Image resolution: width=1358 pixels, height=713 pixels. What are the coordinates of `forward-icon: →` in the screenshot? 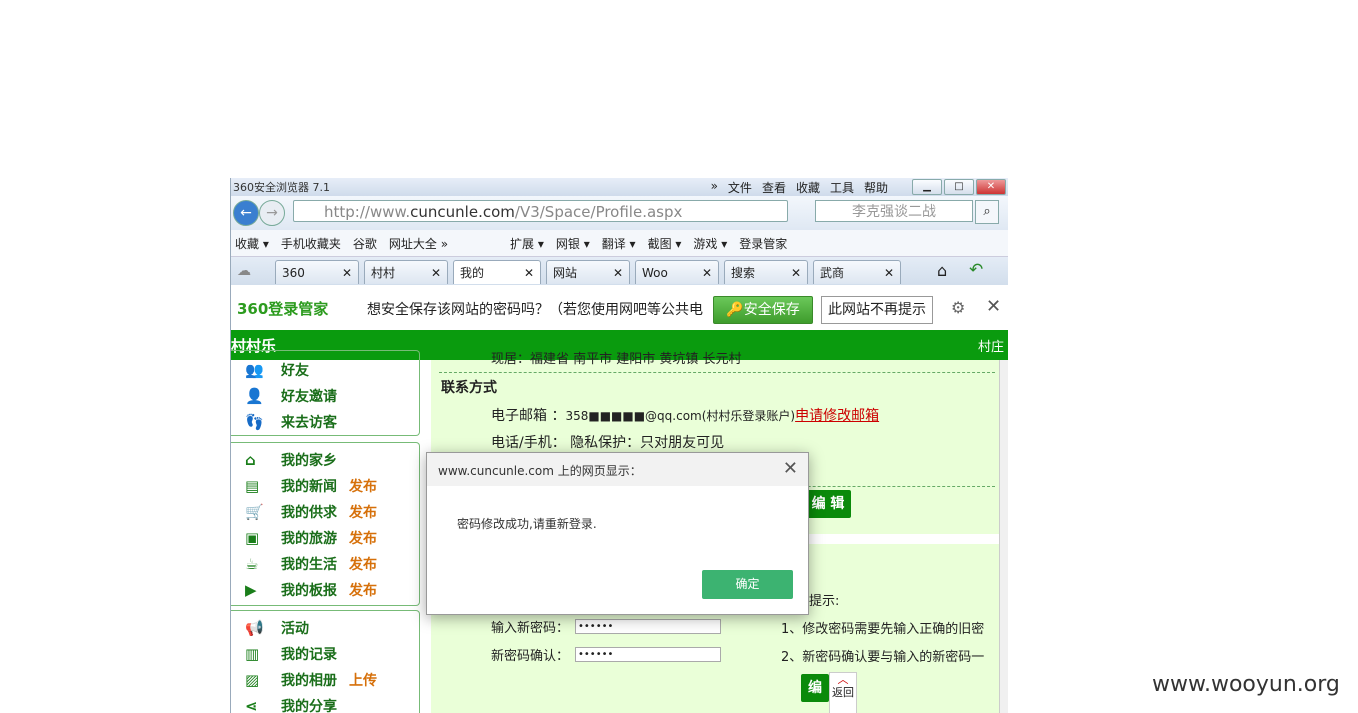 It's located at (272, 213).